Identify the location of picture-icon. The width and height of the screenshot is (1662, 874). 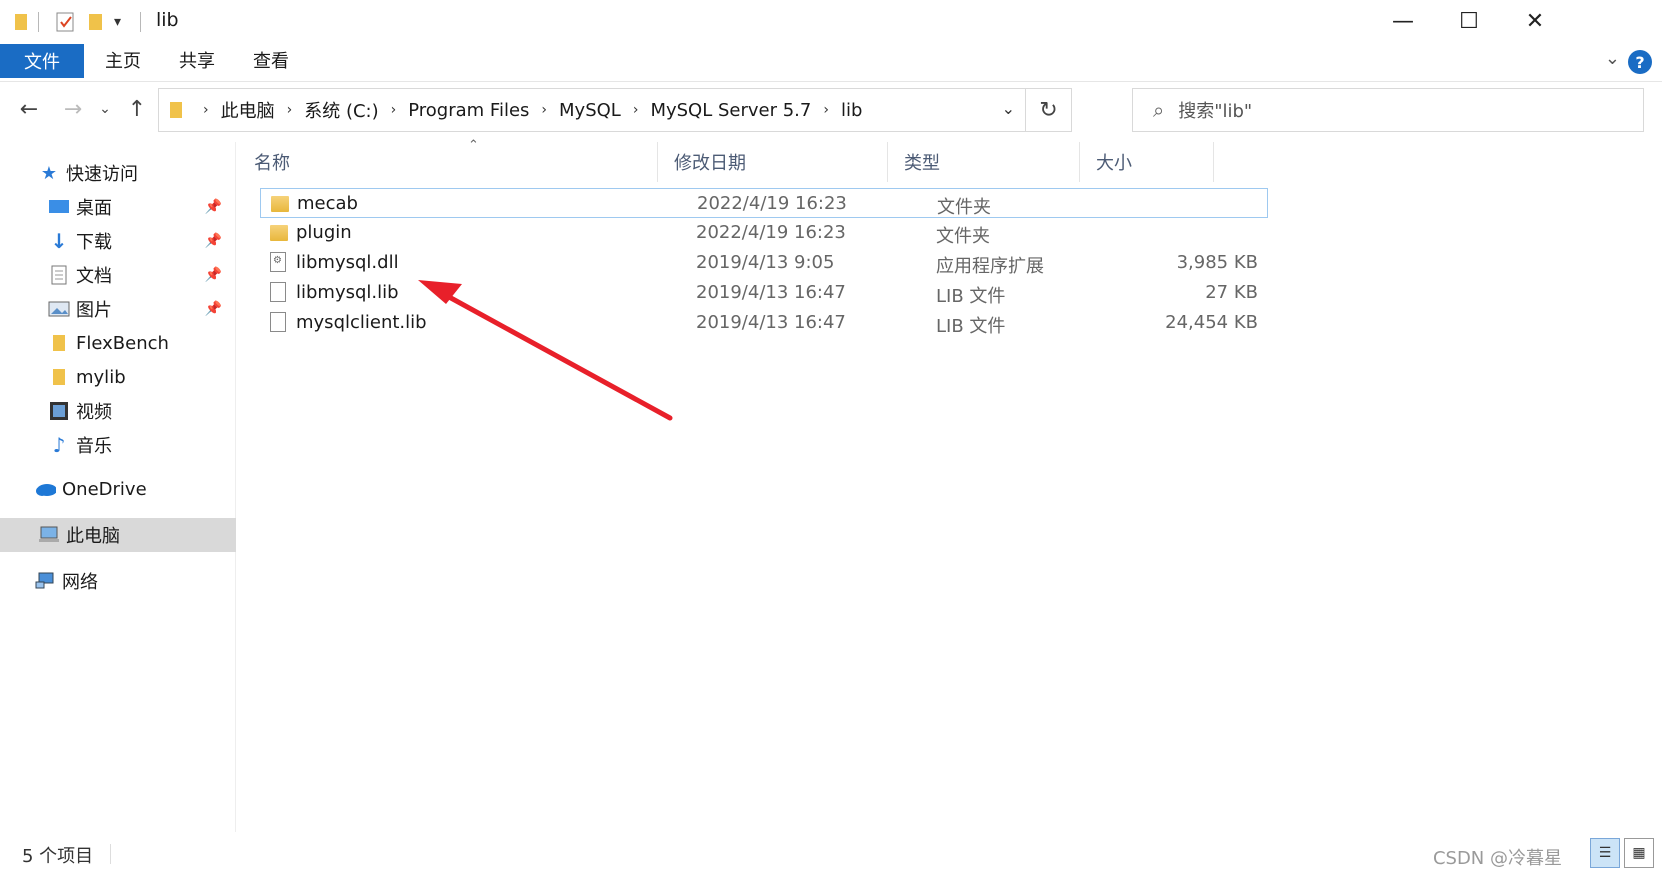
(59, 309).